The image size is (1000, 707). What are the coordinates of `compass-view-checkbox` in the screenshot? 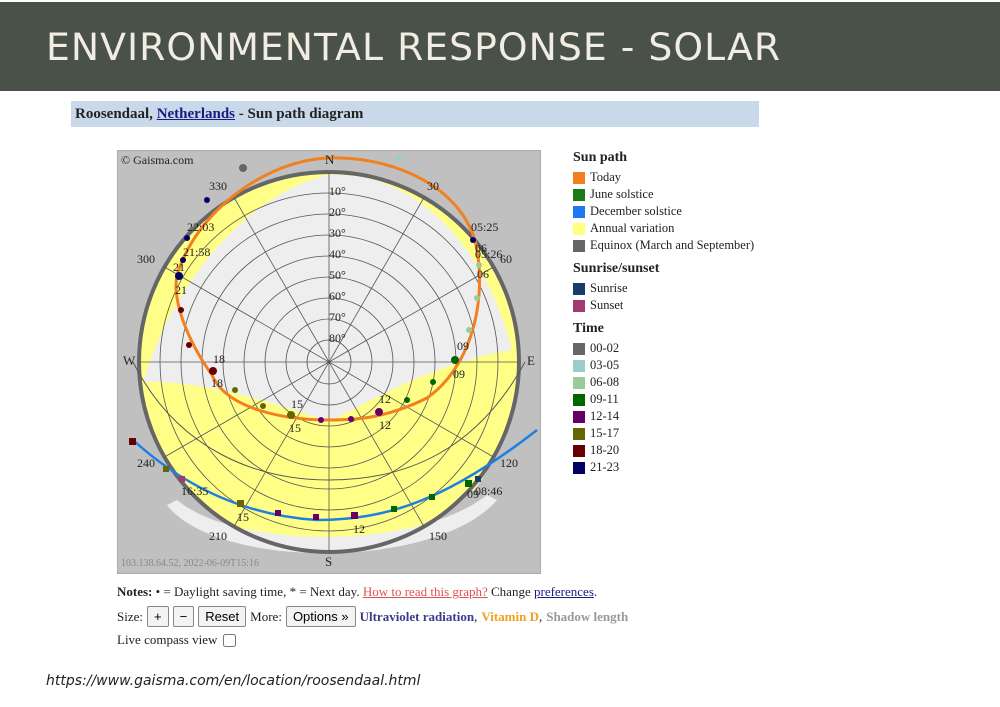 It's located at (230, 640).